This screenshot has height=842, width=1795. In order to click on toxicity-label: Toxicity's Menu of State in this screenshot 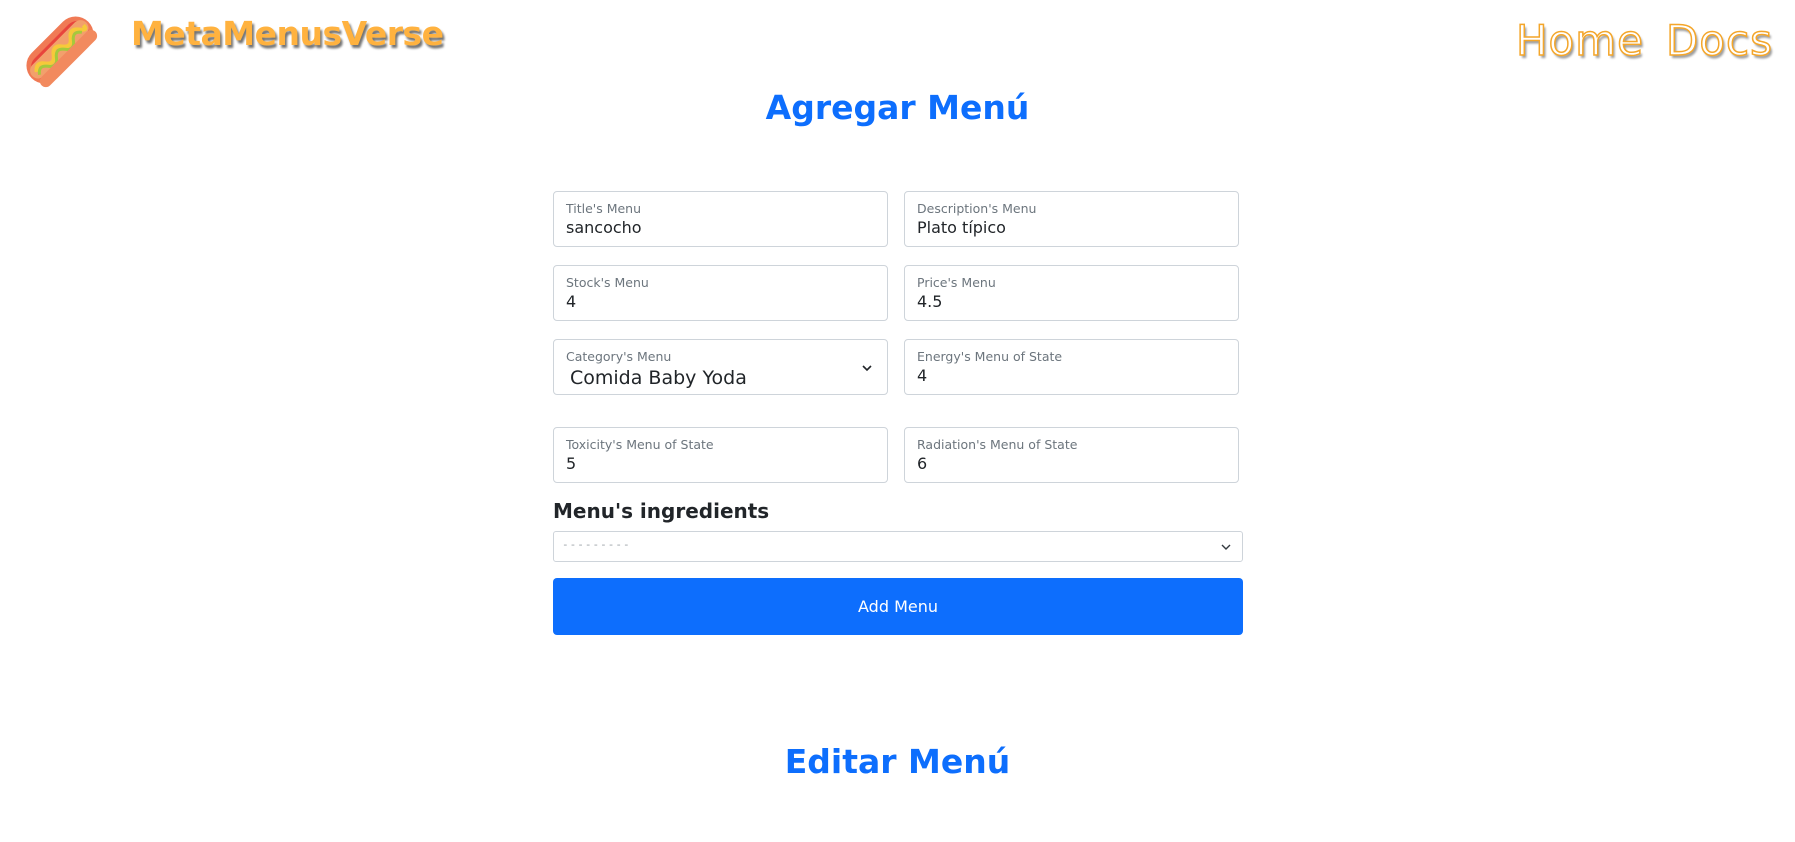, I will do `click(640, 444)`.